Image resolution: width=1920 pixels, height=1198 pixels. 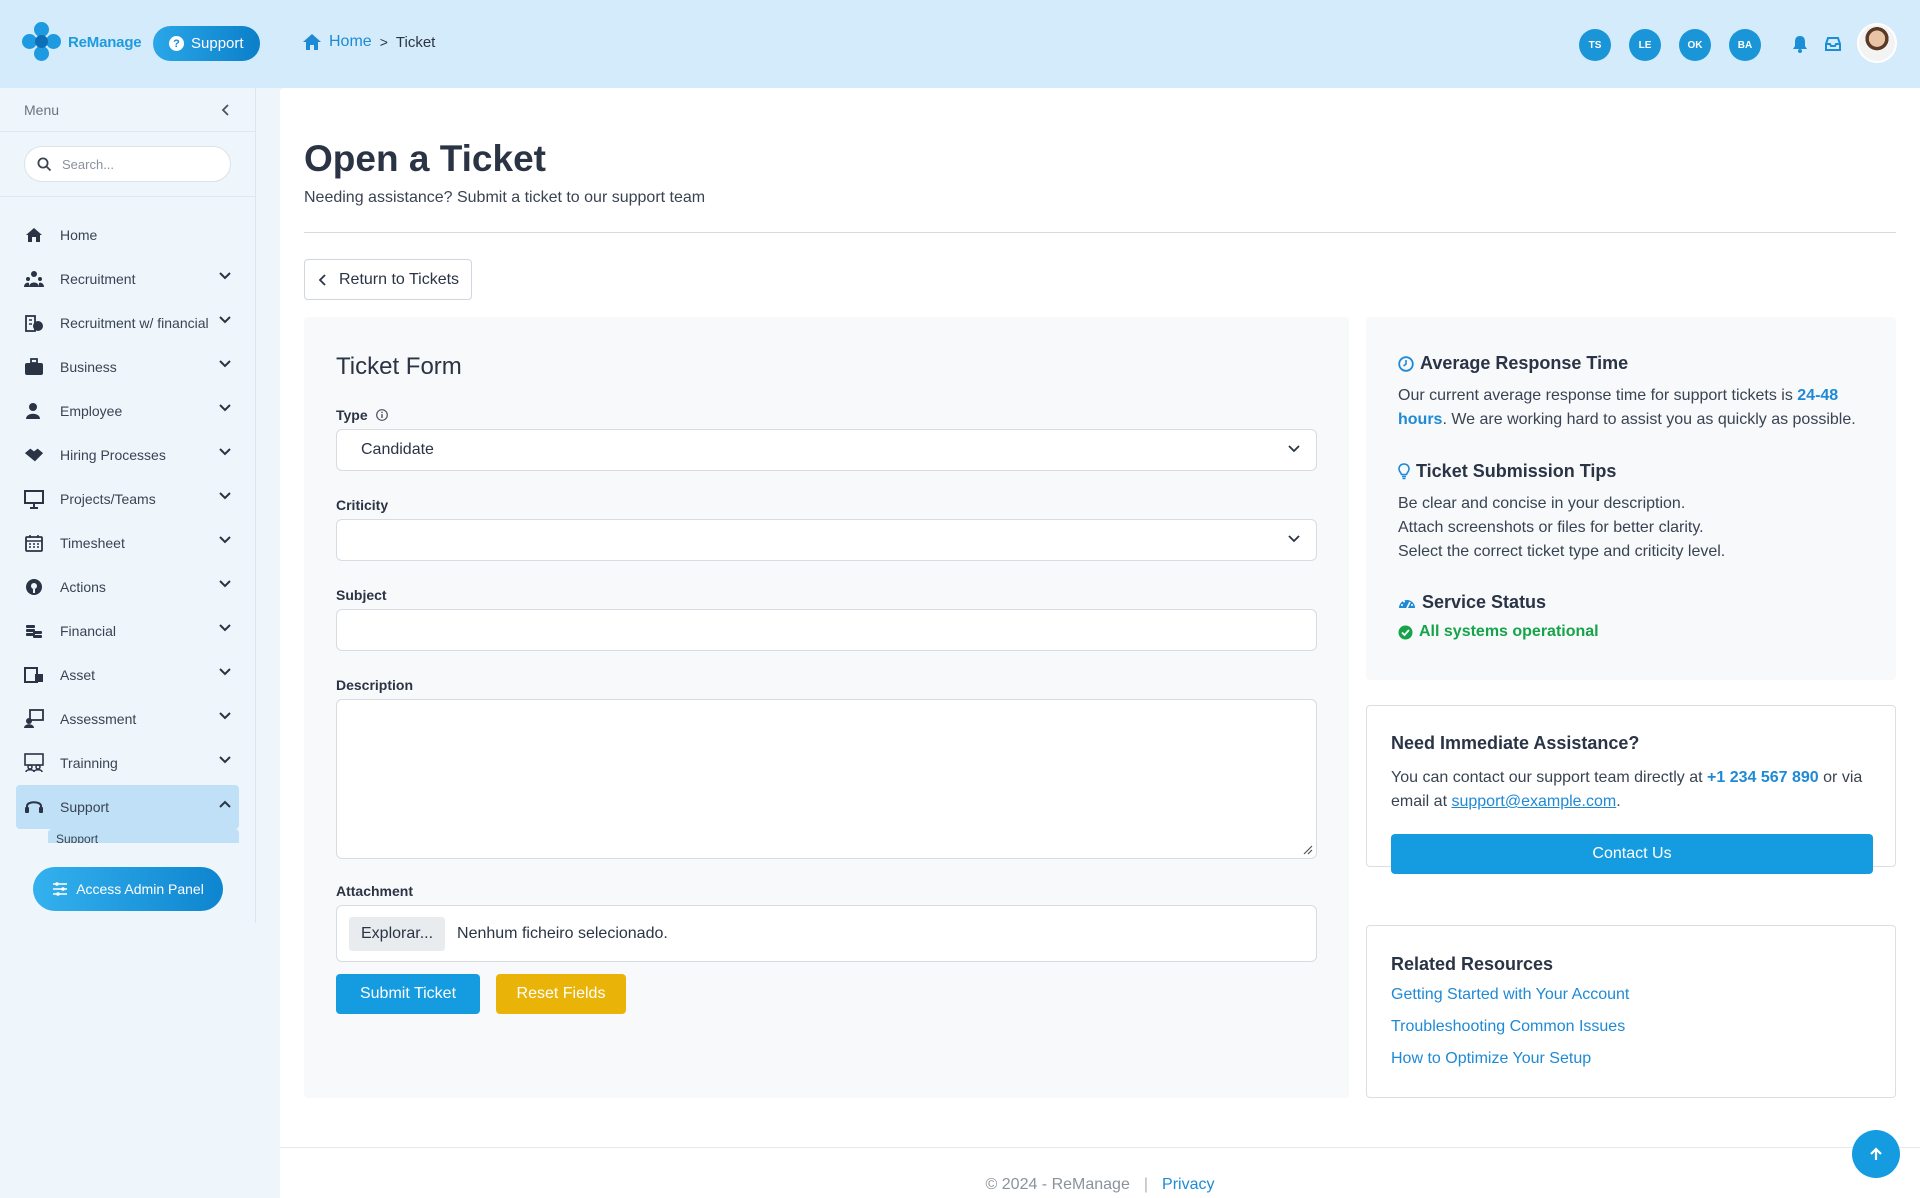 I want to click on sidebar-item-projects-teams: Projects/Teams, so click(x=127, y=499).